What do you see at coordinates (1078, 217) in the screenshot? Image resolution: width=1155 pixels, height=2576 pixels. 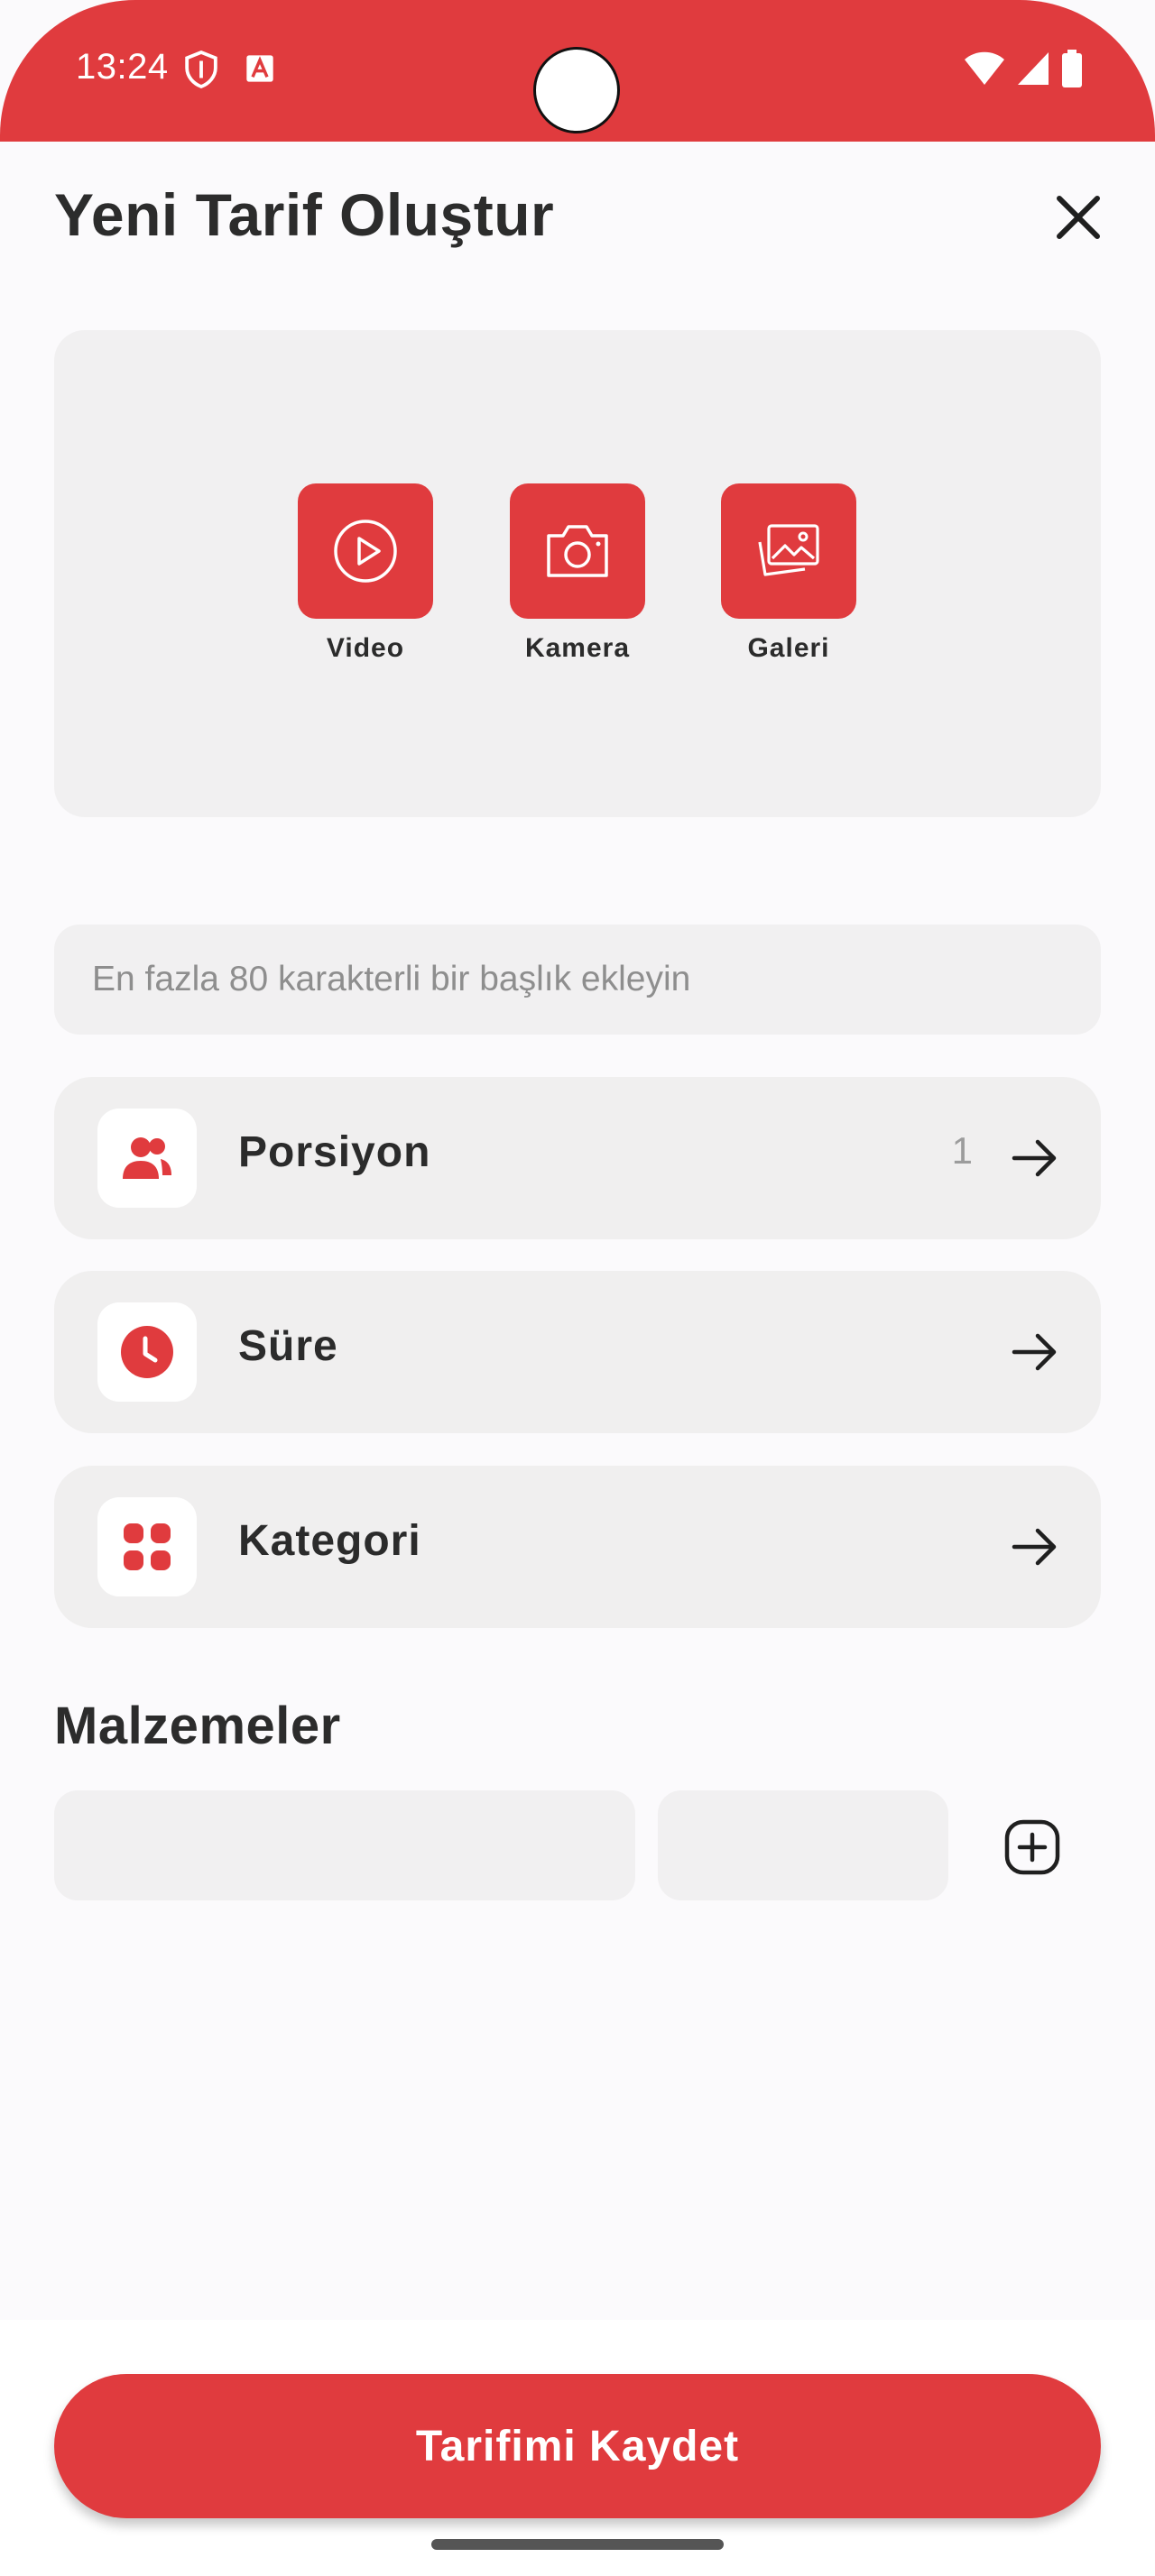 I see `close-icon` at bounding box center [1078, 217].